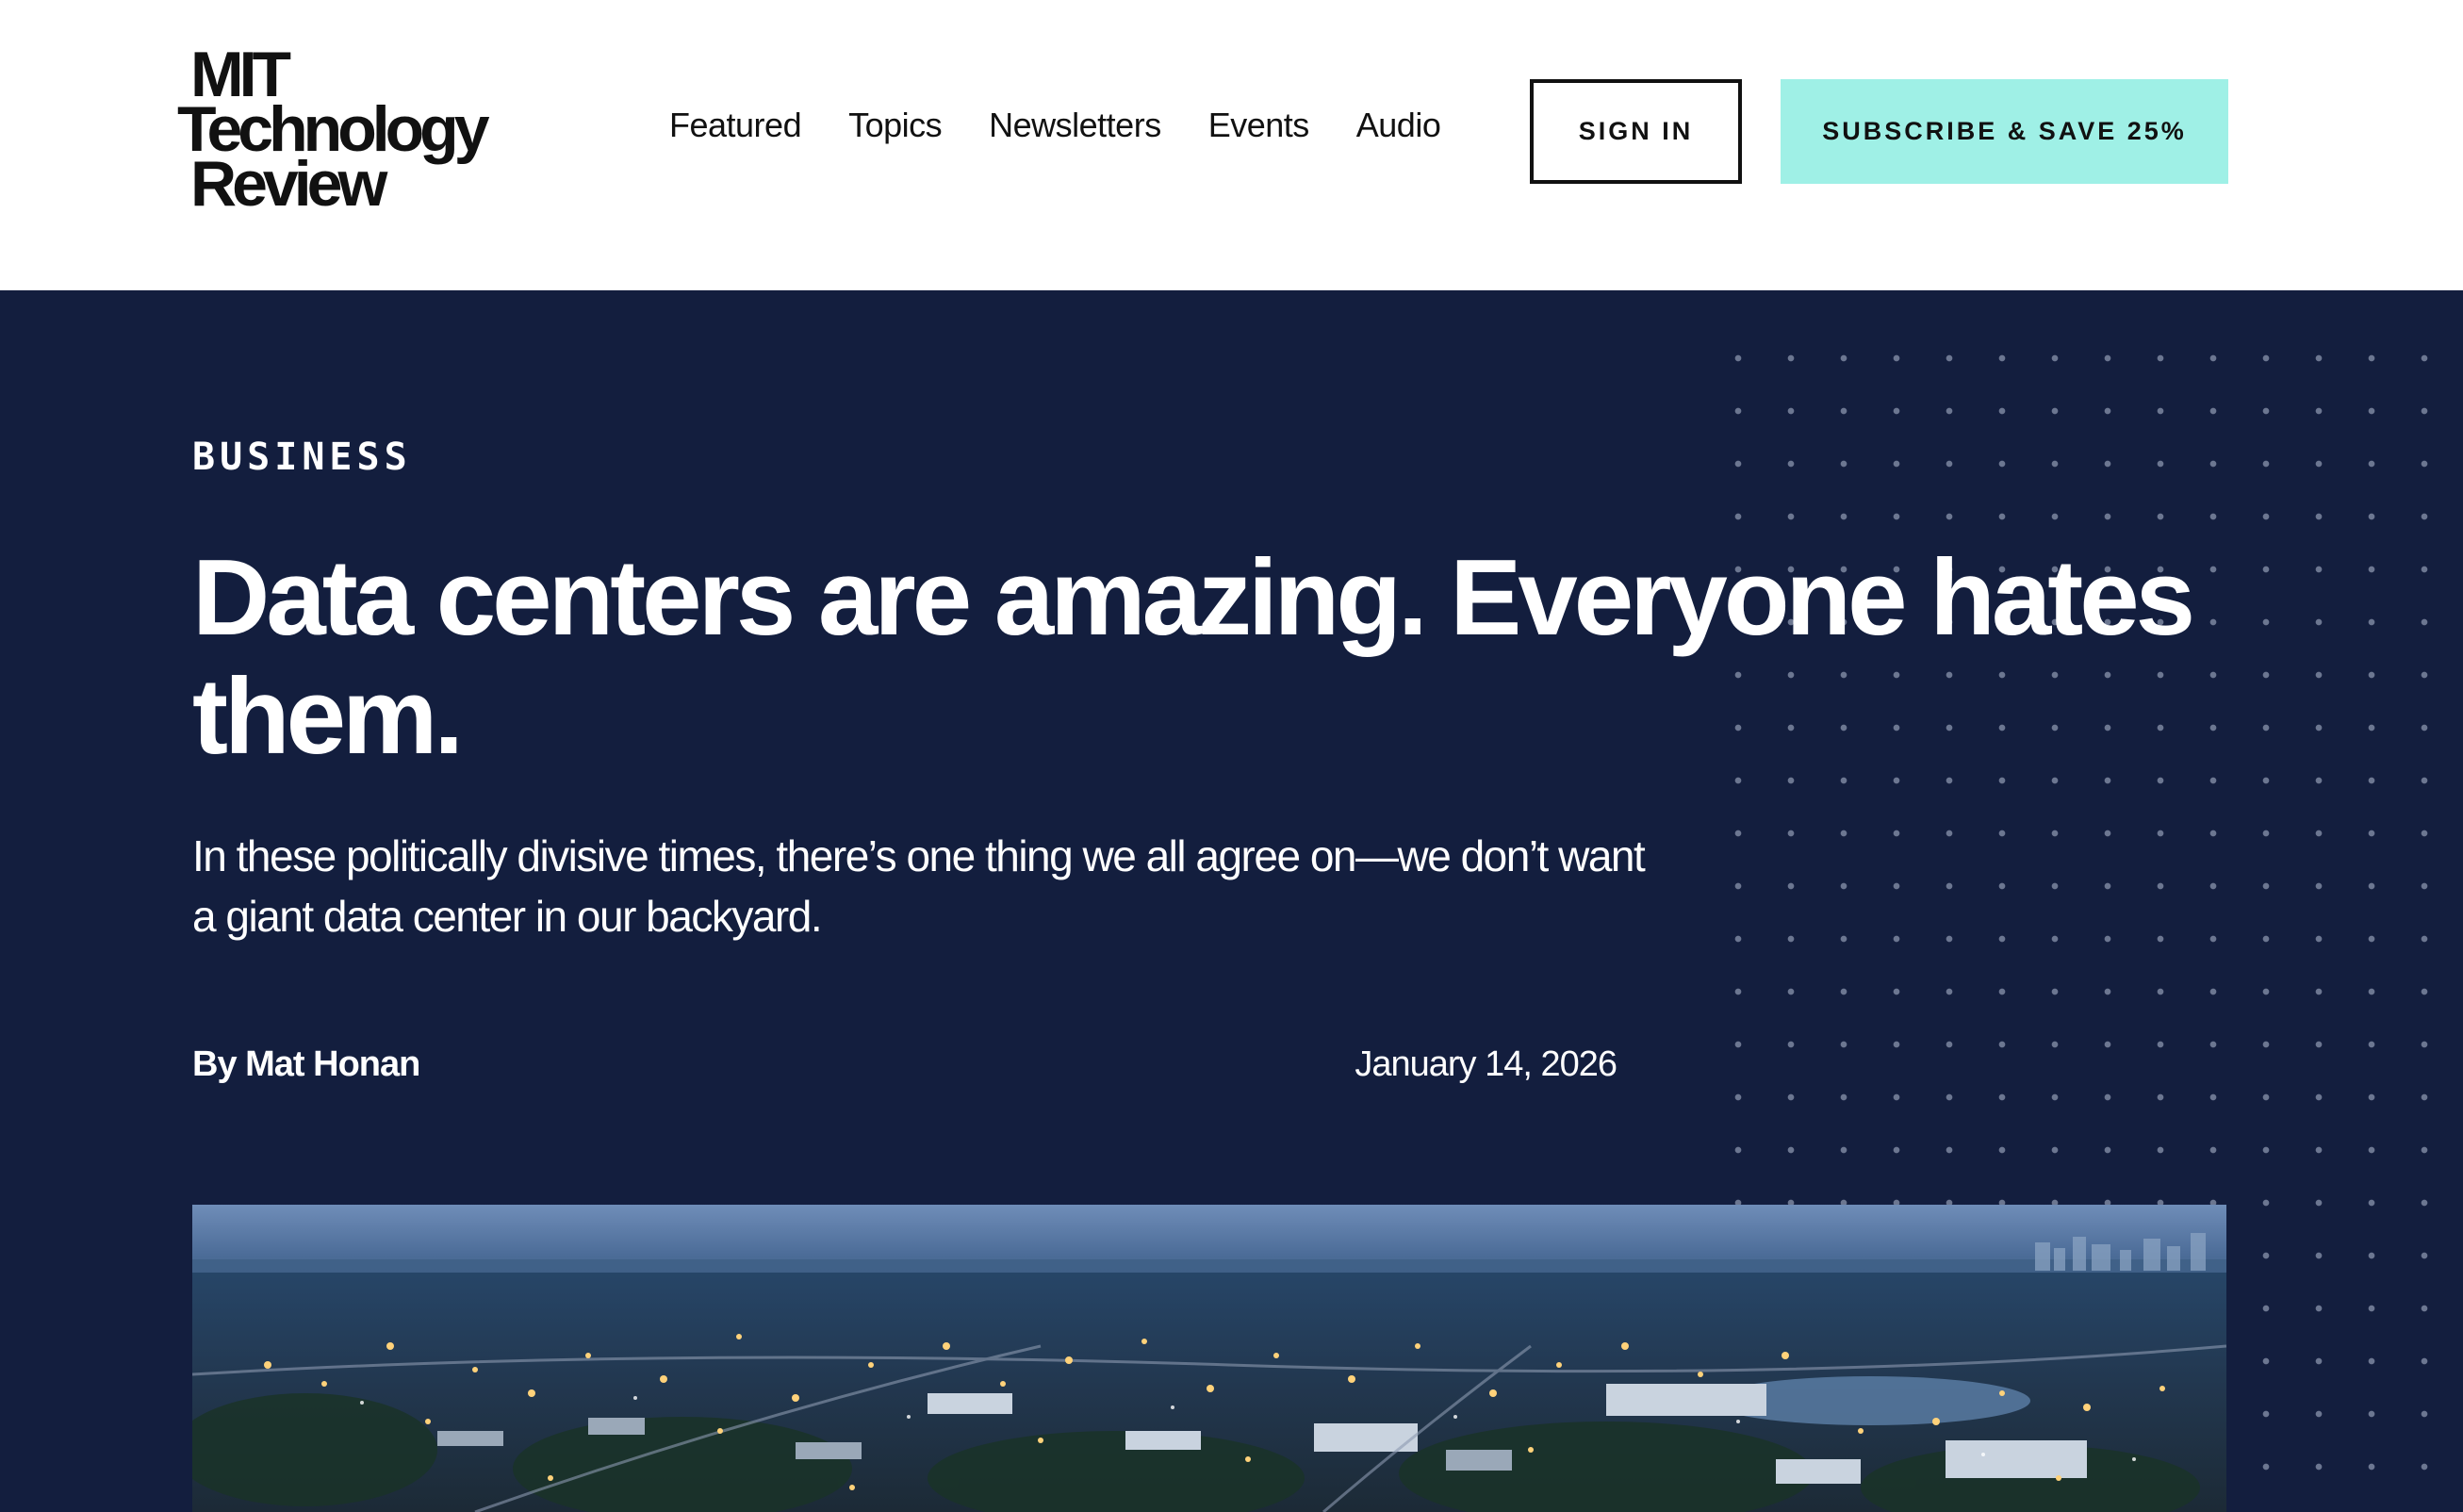 The width and height of the screenshot is (2463, 1512). What do you see at coordinates (735, 126) in the screenshot?
I see `nav-featured: Featured` at bounding box center [735, 126].